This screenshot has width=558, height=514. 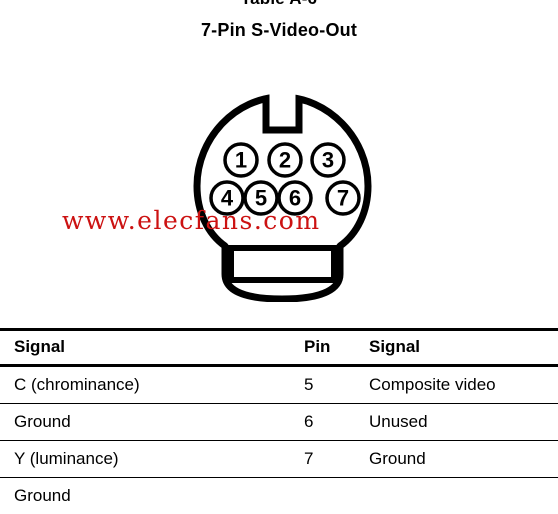 What do you see at coordinates (145, 385) in the screenshot?
I see `cell-signal-left: C (chrominance)` at bounding box center [145, 385].